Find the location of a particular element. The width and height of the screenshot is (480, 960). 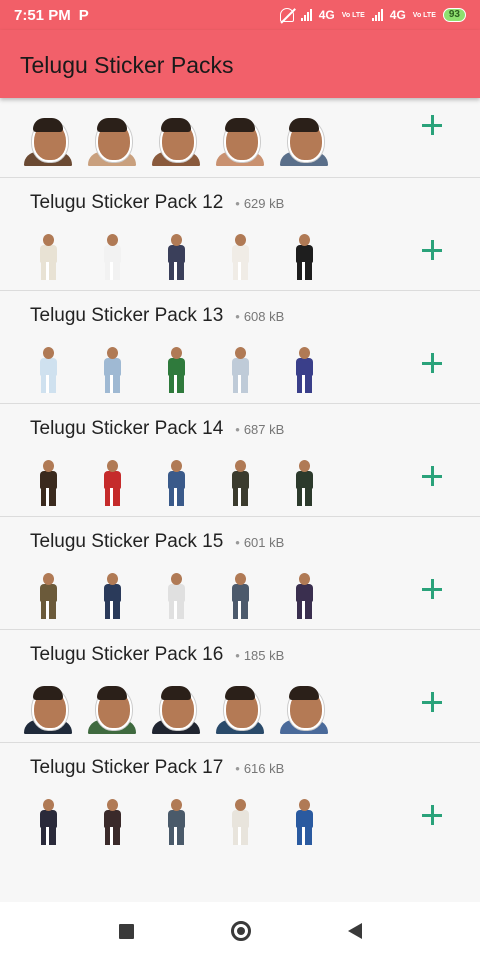

parking-app-icon: P is located at coordinates (83, 15).